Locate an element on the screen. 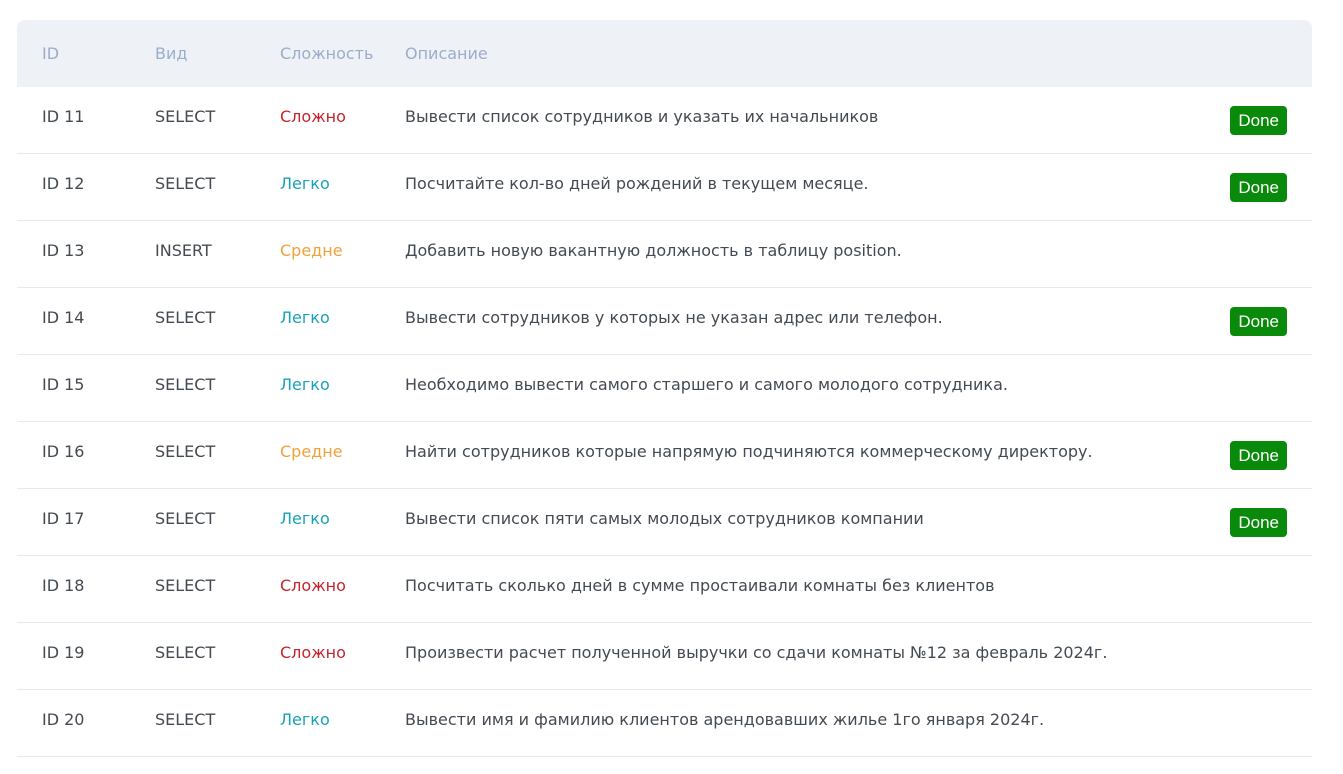  column-header-kind: Вид is located at coordinates (171, 53).